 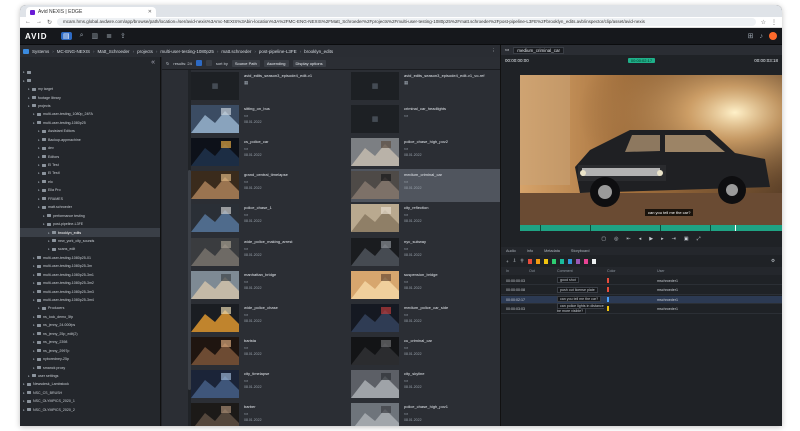 I want to click on go-to-end-icon: ⇥, so click(x=674, y=239).